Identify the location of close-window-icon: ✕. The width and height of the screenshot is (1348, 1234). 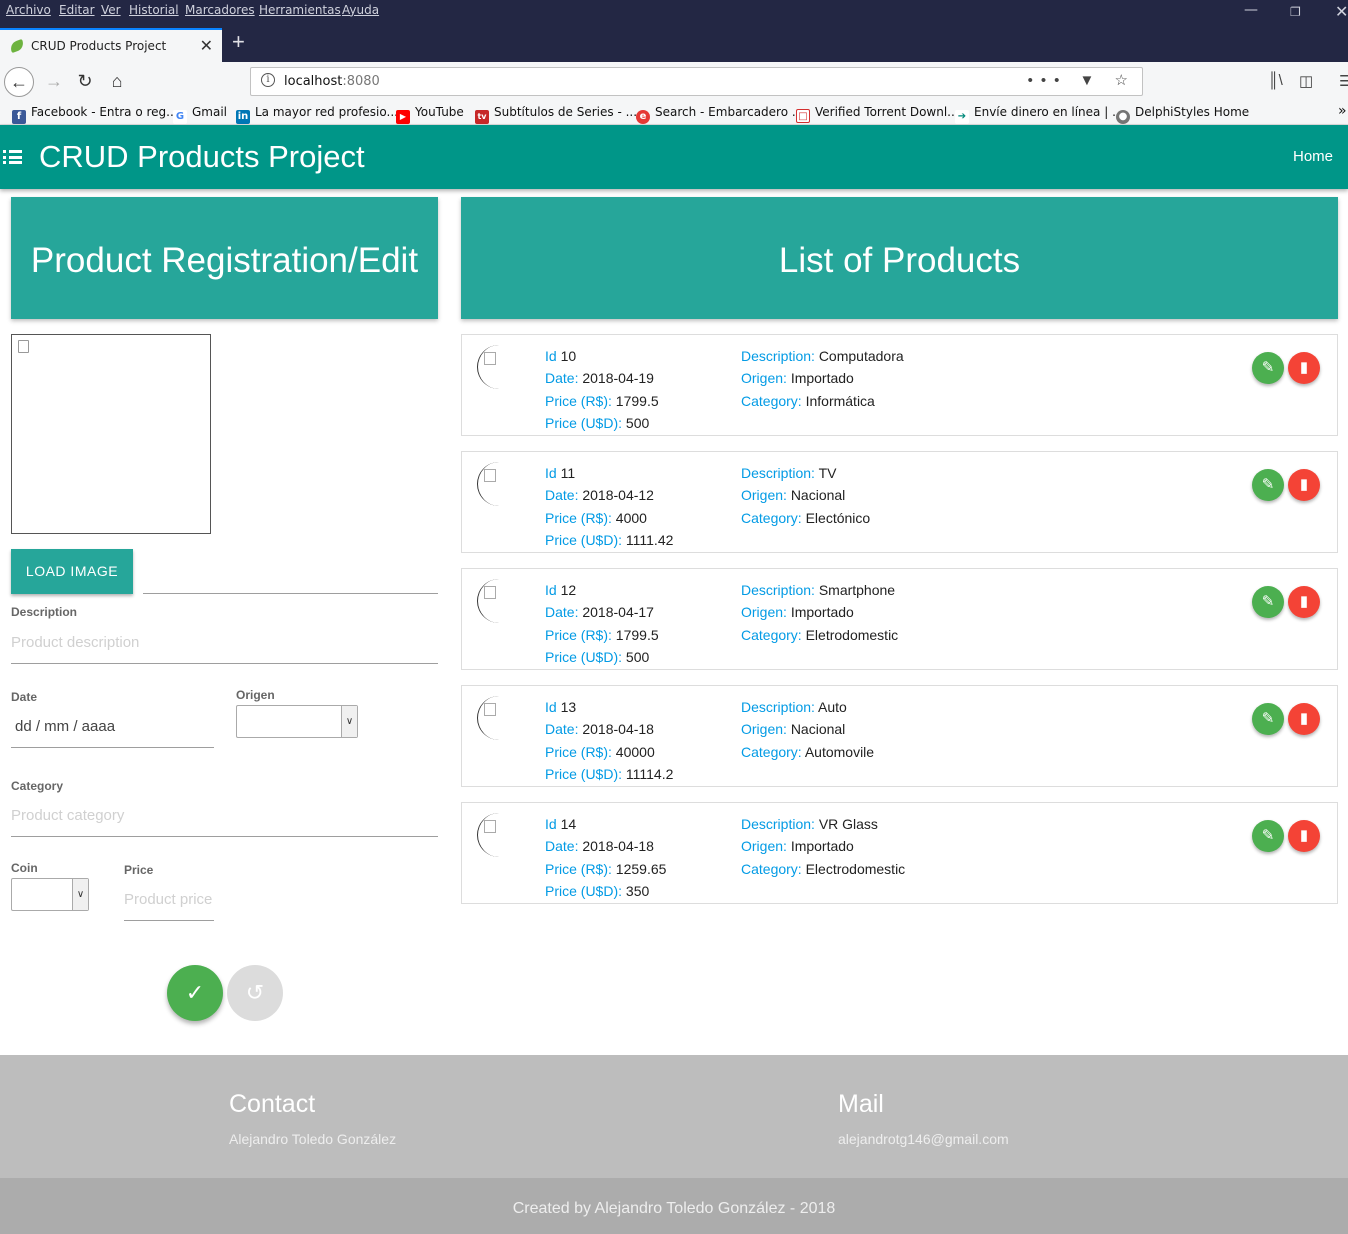
(1341, 11).